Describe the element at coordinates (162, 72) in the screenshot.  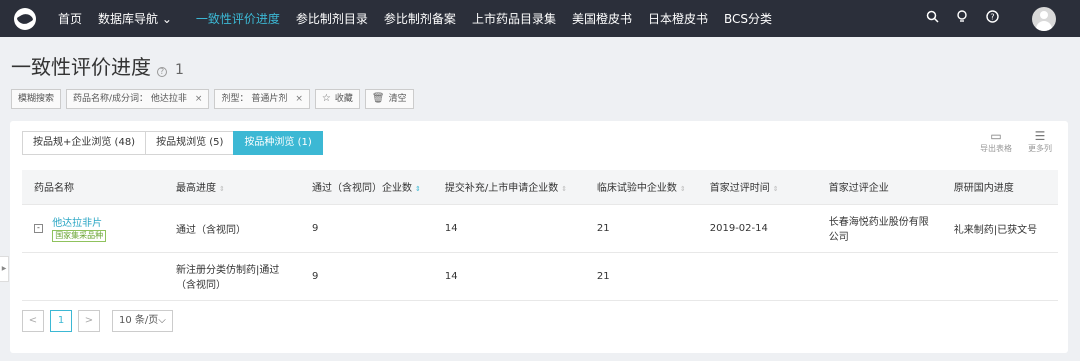
I see `title-help-icon: ?` at that location.